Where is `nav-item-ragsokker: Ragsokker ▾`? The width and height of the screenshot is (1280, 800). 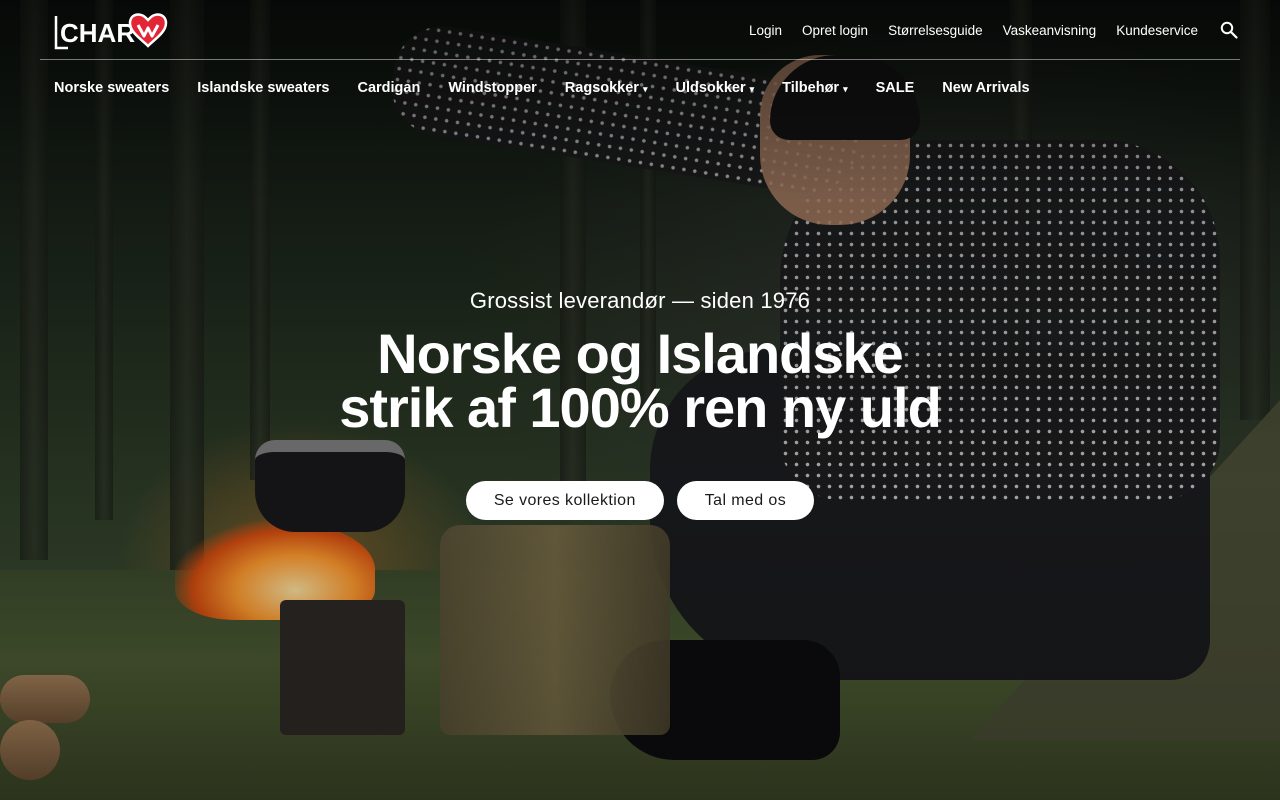
nav-item-ragsokker: Ragsokker ▾ is located at coordinates (606, 88).